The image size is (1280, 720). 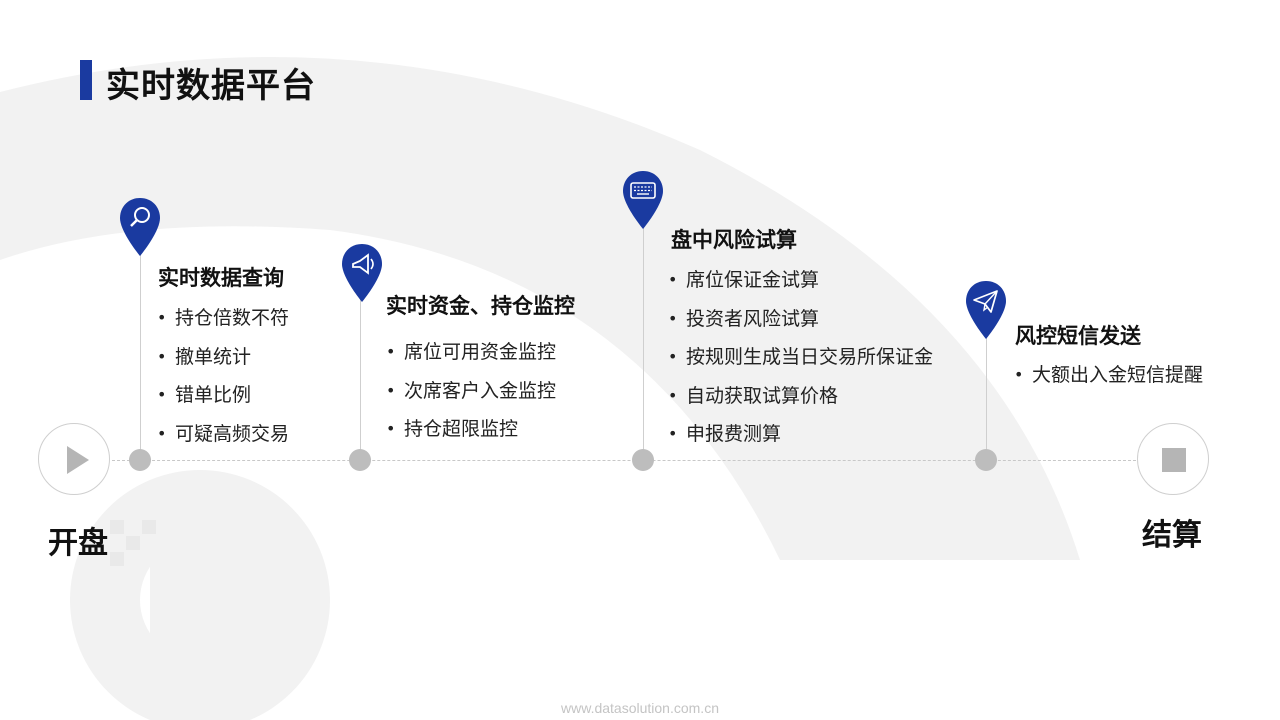 What do you see at coordinates (223, 361) in the screenshot?
I see `list-item: 撤单统计` at bounding box center [223, 361].